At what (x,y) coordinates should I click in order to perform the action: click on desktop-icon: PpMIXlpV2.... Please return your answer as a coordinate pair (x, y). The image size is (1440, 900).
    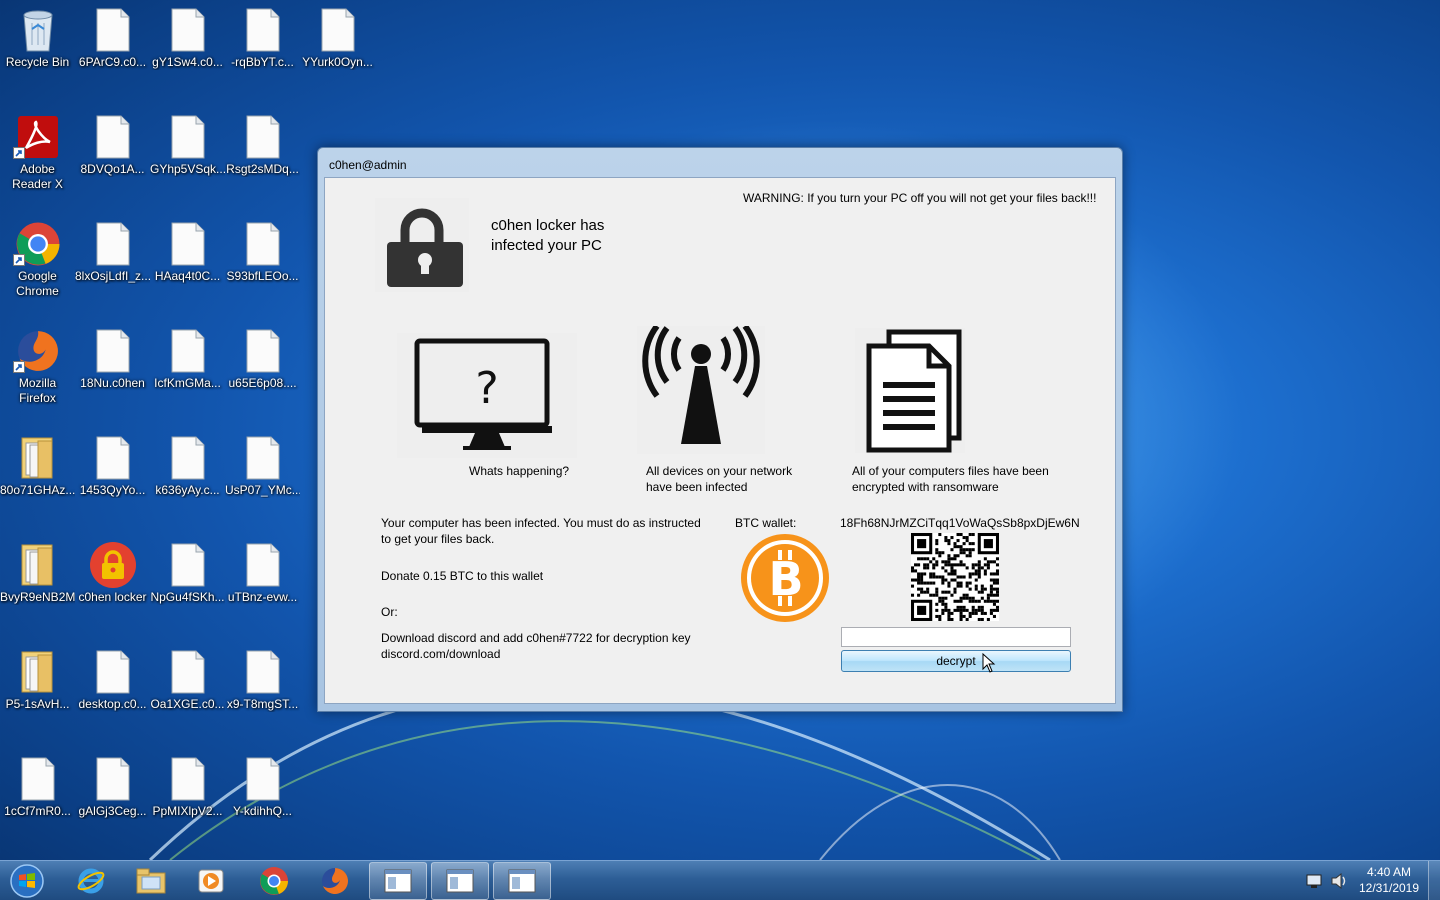
    Looking at the image, I should click on (187, 804).